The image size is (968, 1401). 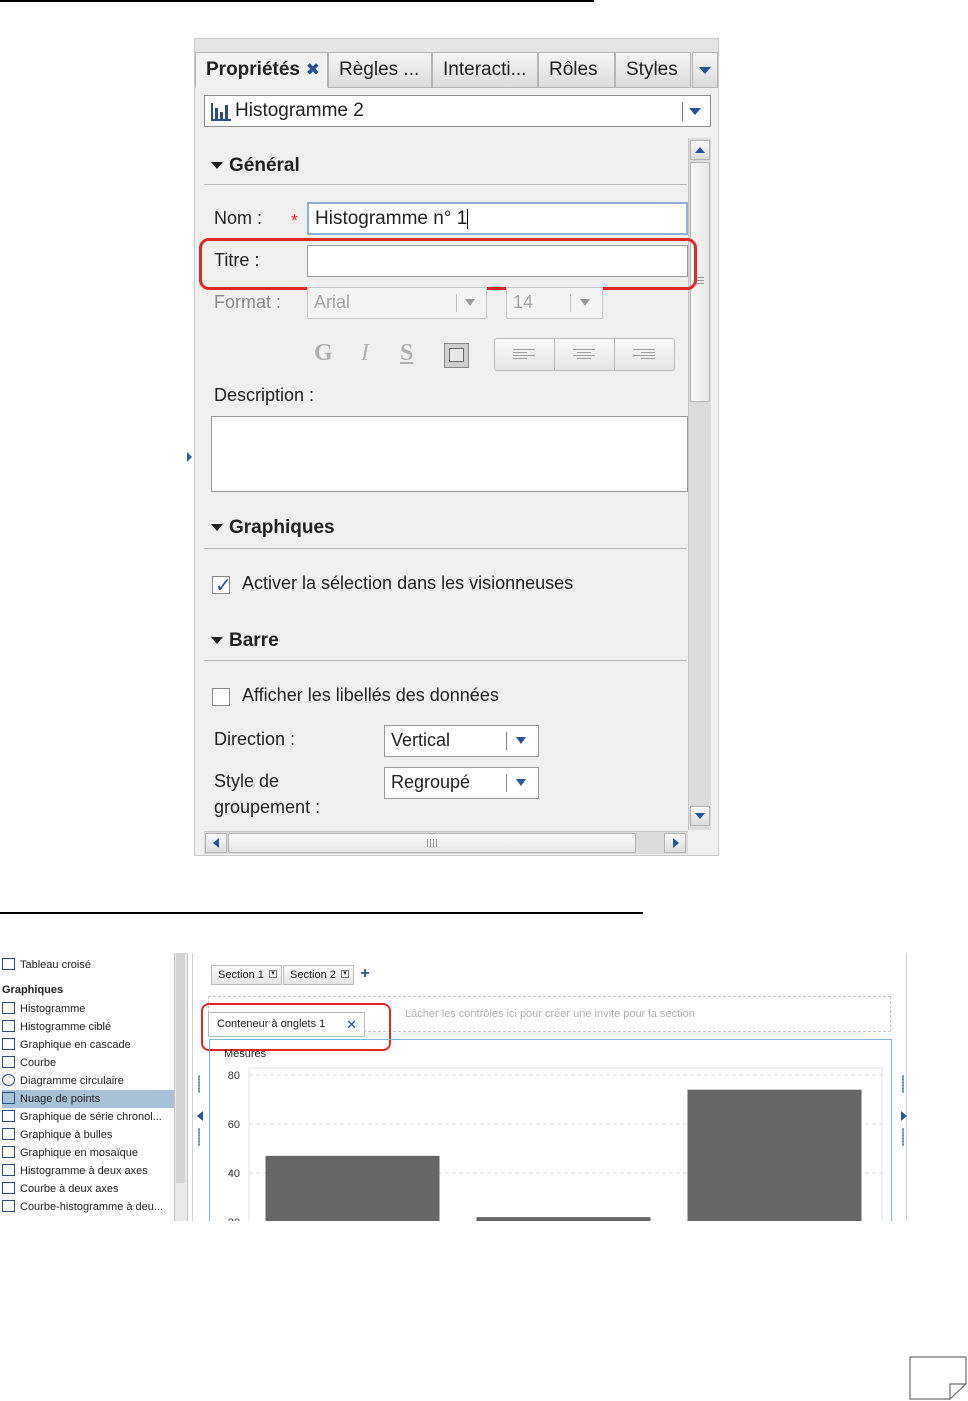 What do you see at coordinates (550, 1130) in the screenshot?
I see `chart-frame: Mesures 20 40 60 80` at bounding box center [550, 1130].